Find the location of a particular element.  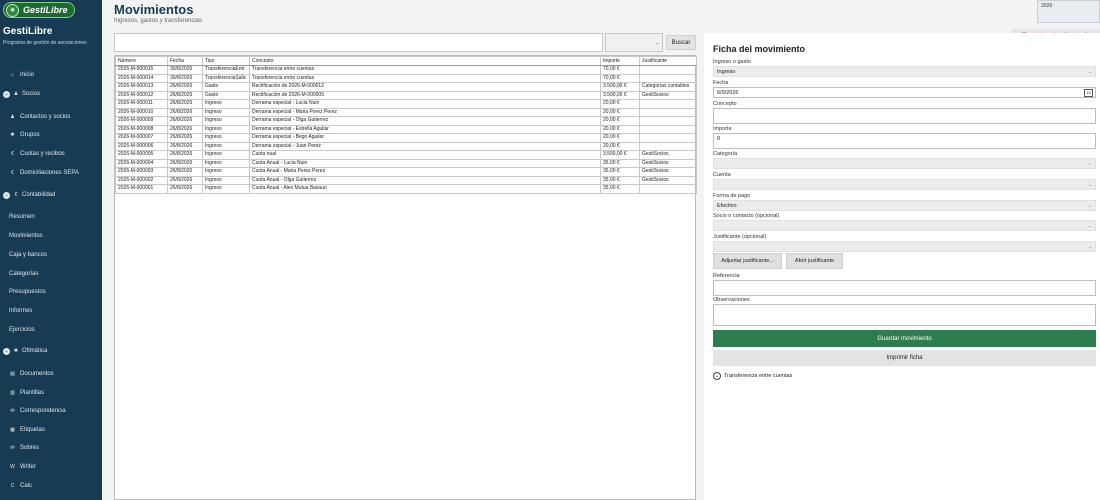

save-movement-button: Guardar movimiento is located at coordinates (904, 338).